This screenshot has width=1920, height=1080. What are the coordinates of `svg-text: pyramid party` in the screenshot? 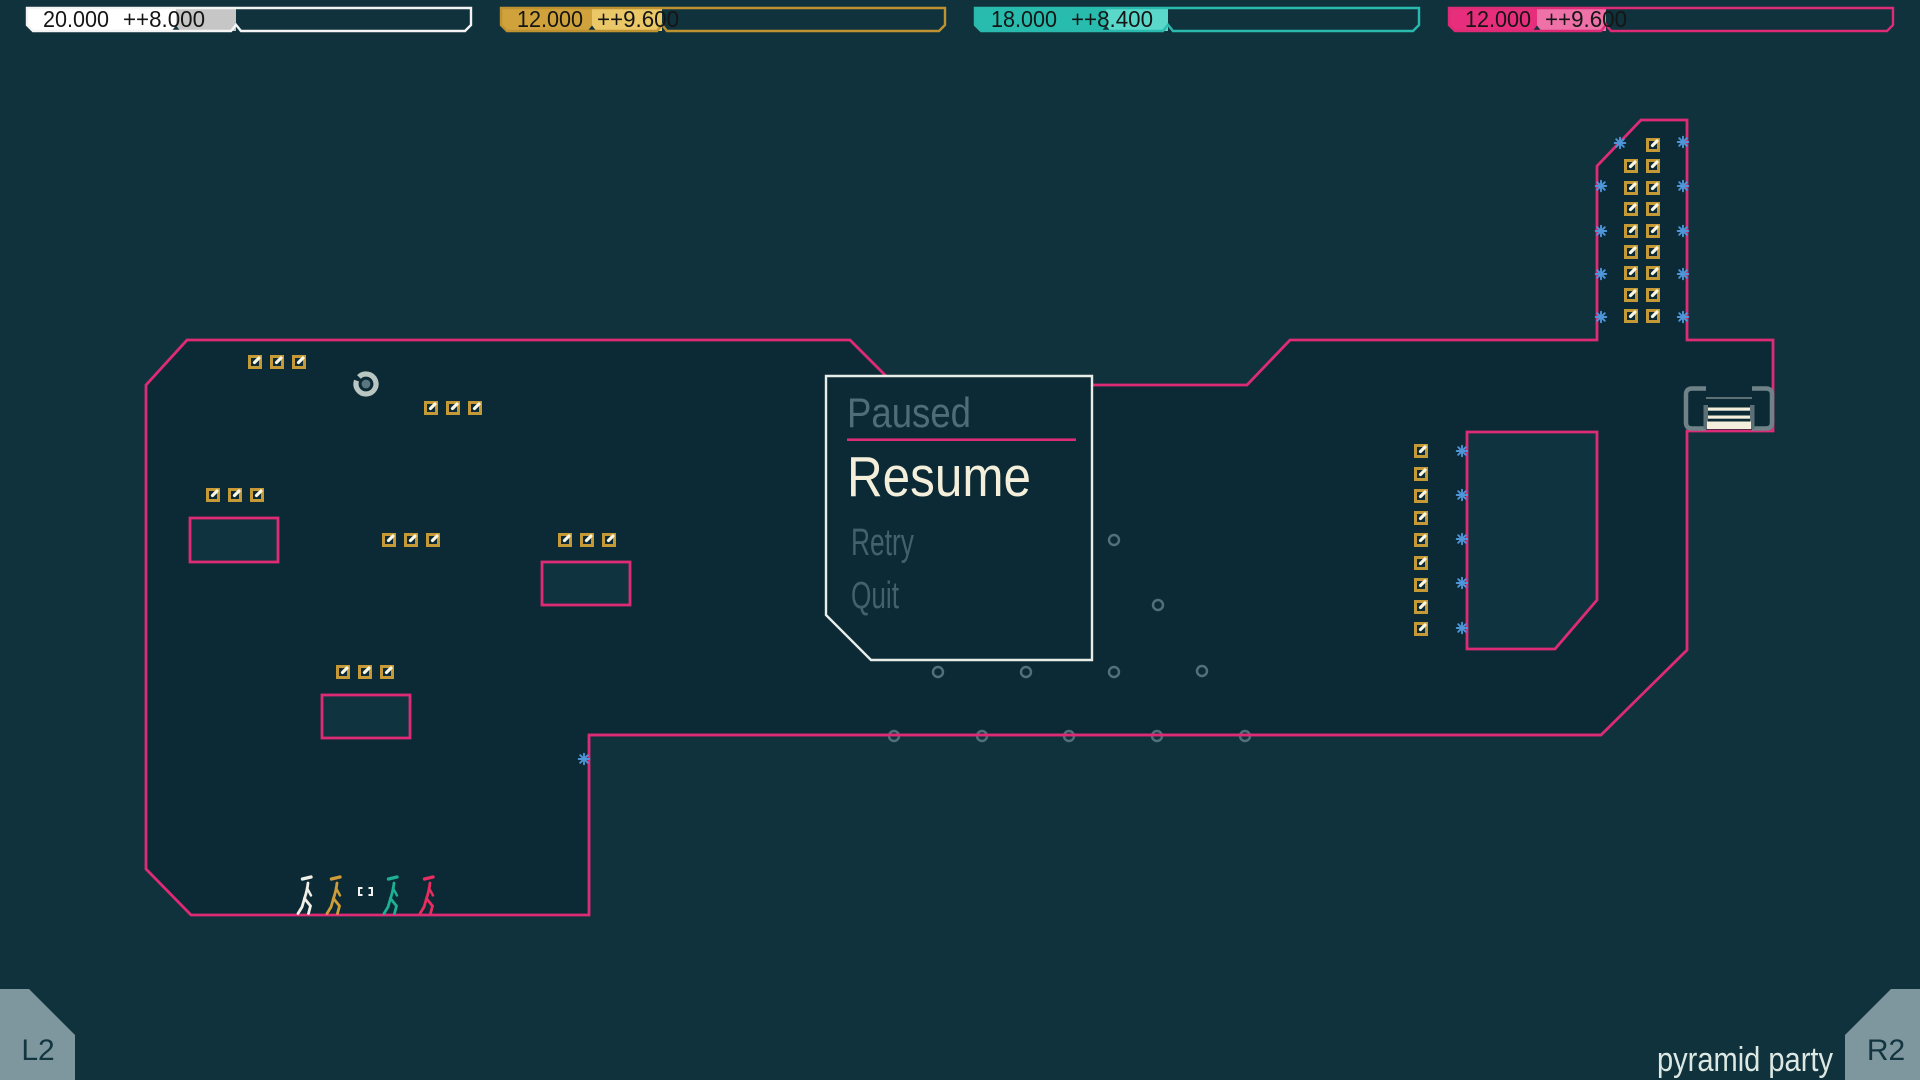 It's located at (1745, 1060).